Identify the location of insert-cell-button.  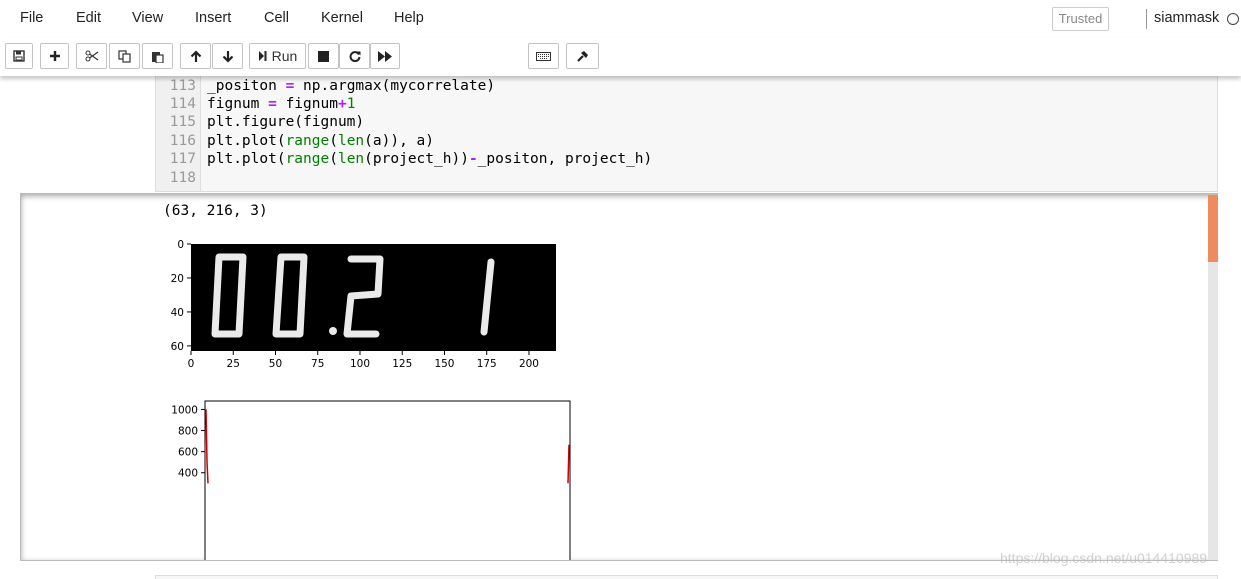
(54, 56).